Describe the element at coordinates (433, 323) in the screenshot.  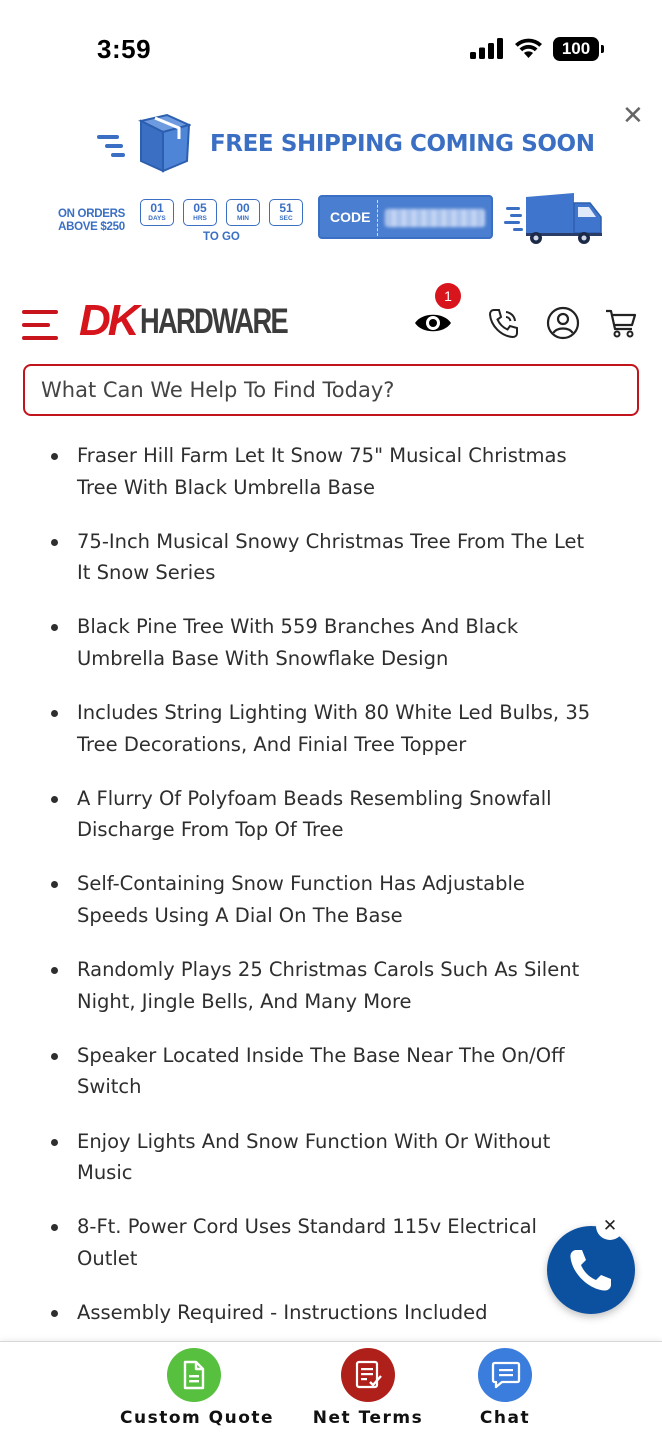
I see `eye-icon` at that location.